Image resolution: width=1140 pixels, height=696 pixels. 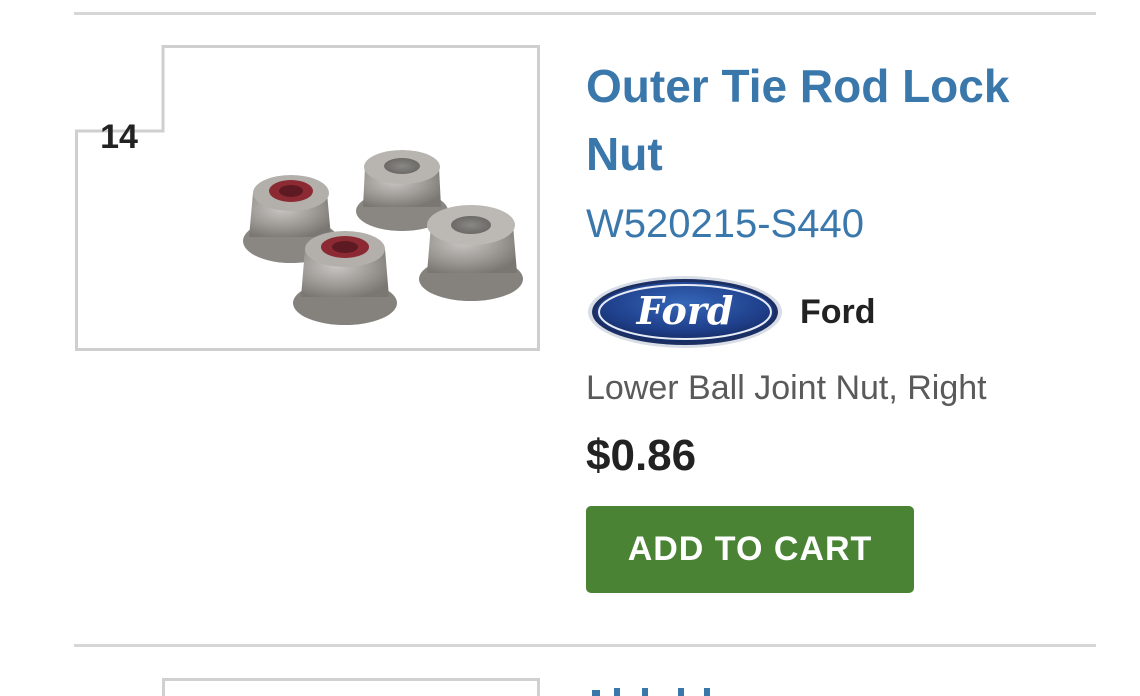 I want to click on ford-logo-text: Ford, so click(x=685, y=310).